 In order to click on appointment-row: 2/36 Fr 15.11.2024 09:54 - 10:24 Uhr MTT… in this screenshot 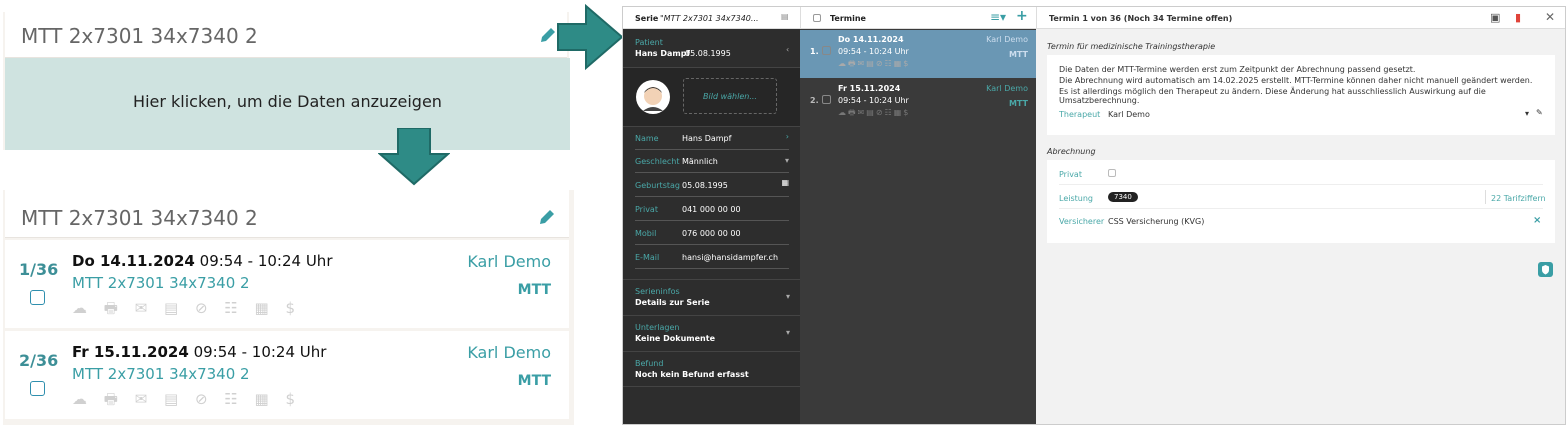, I will do `click(287, 375)`.